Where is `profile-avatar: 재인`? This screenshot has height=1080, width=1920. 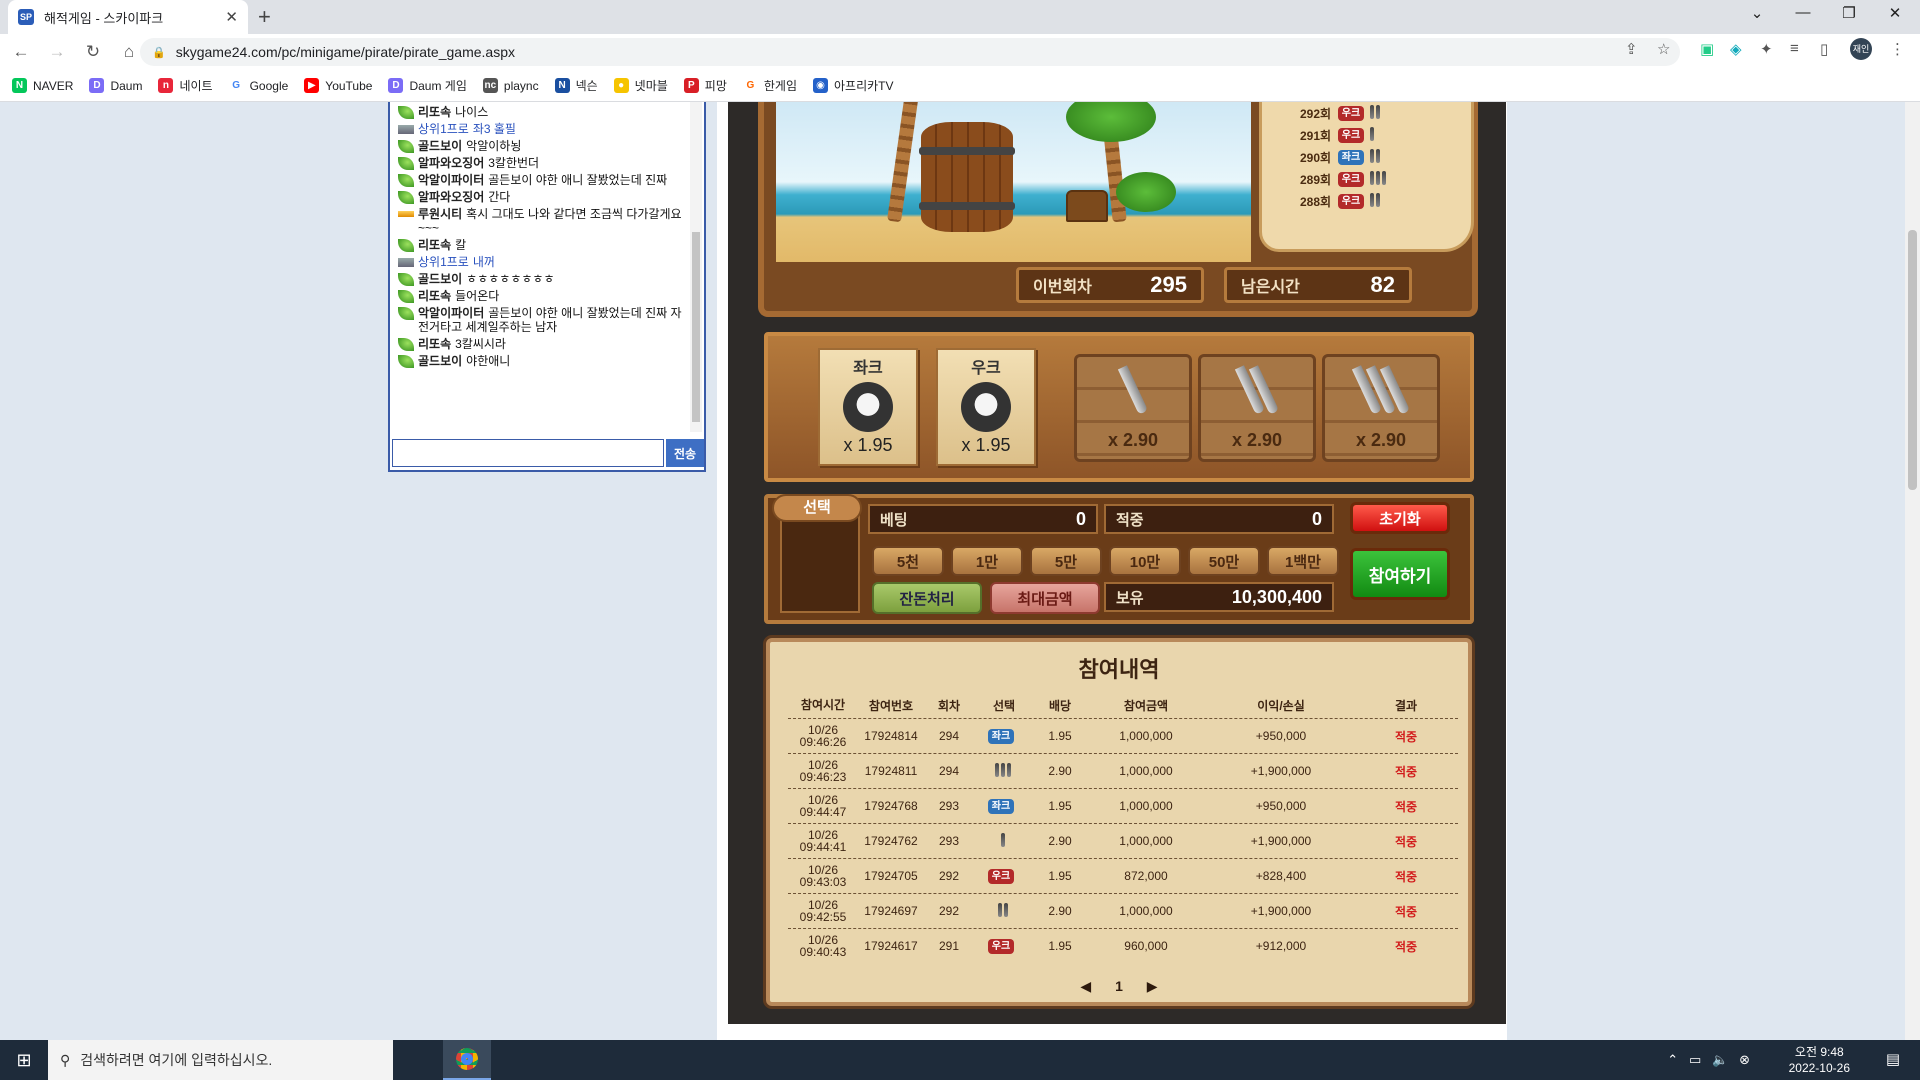 profile-avatar: 재인 is located at coordinates (1861, 49).